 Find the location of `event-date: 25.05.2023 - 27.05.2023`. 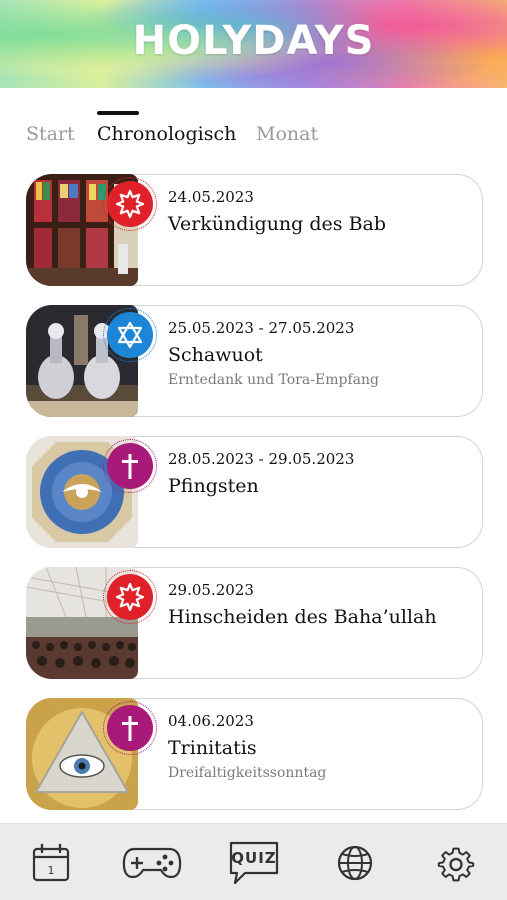

event-date: 25.05.2023 - 27.05.2023 is located at coordinates (261, 328).